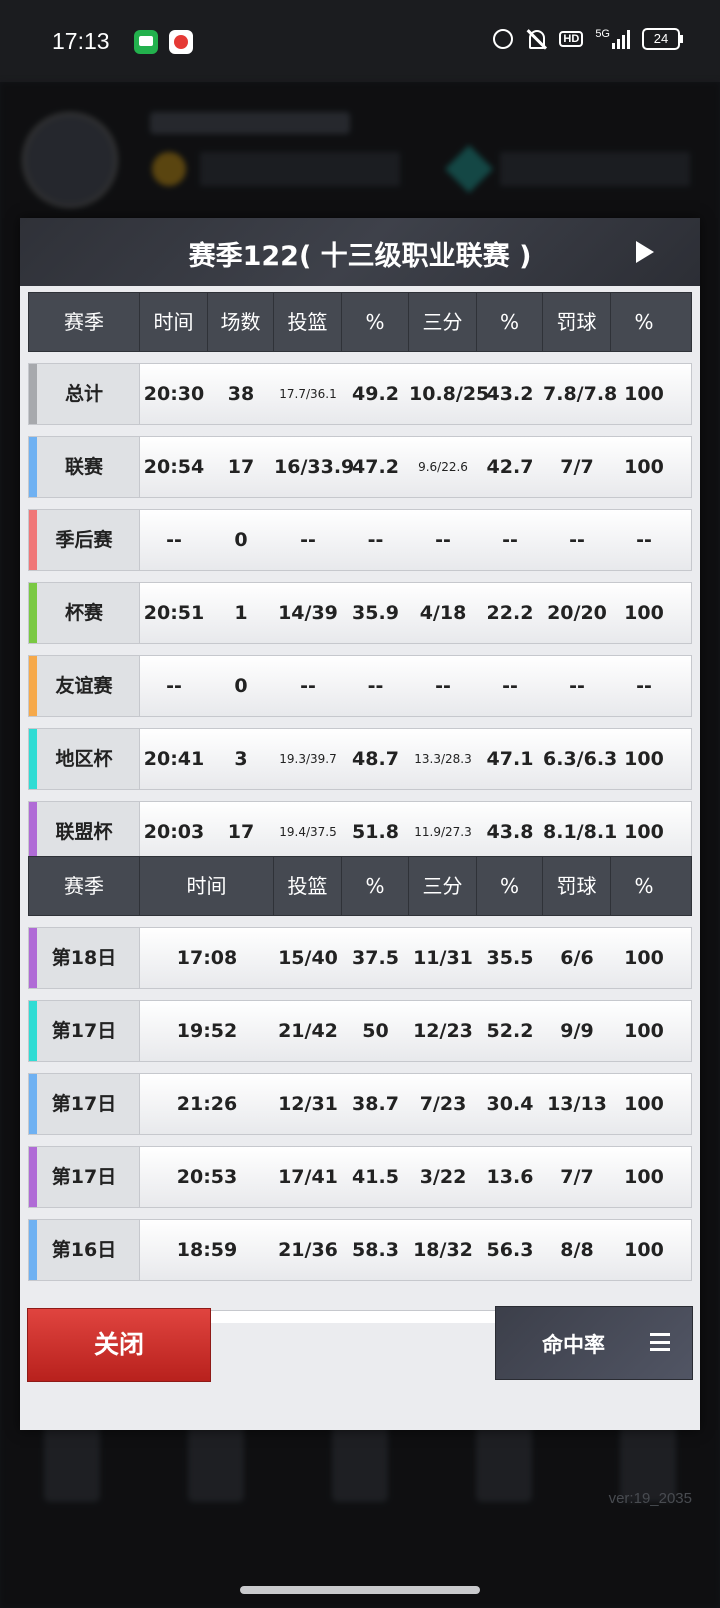 This screenshot has height=1608, width=720. Describe the element at coordinates (308, 1250) in the screenshot. I see `fg-cell: 21/36` at that location.